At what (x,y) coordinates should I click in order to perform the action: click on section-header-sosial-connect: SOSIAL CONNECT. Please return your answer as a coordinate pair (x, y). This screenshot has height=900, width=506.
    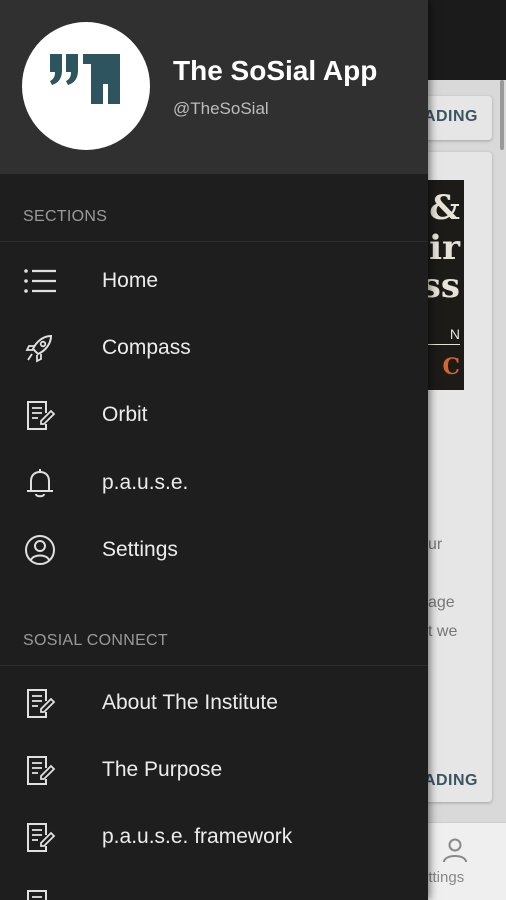
    Looking at the image, I should click on (214, 633).